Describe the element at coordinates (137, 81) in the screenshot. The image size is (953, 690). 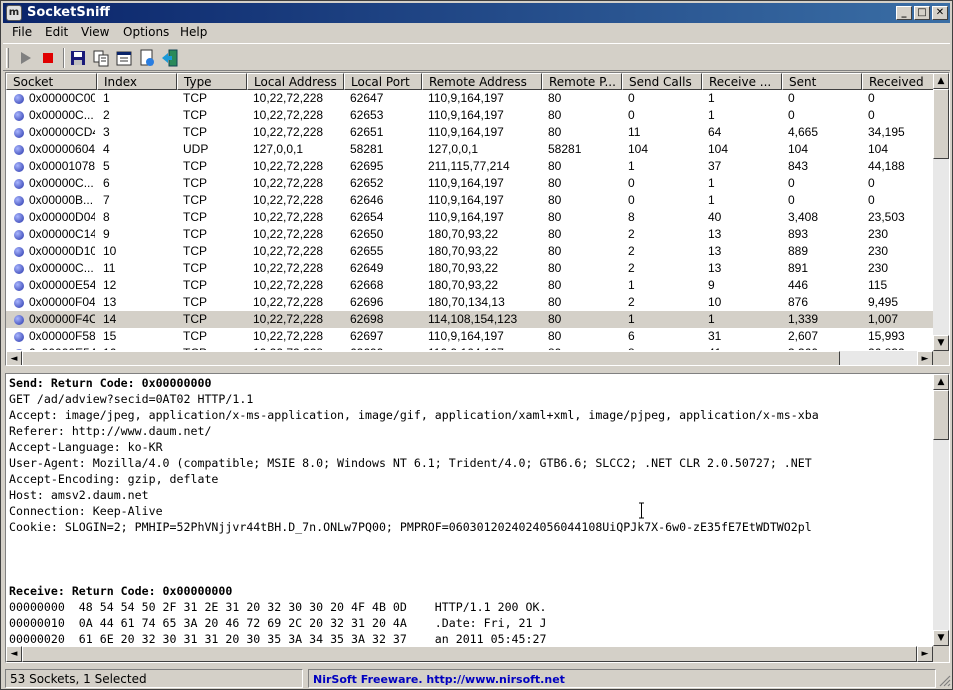
I see `column-header: Index` at that location.